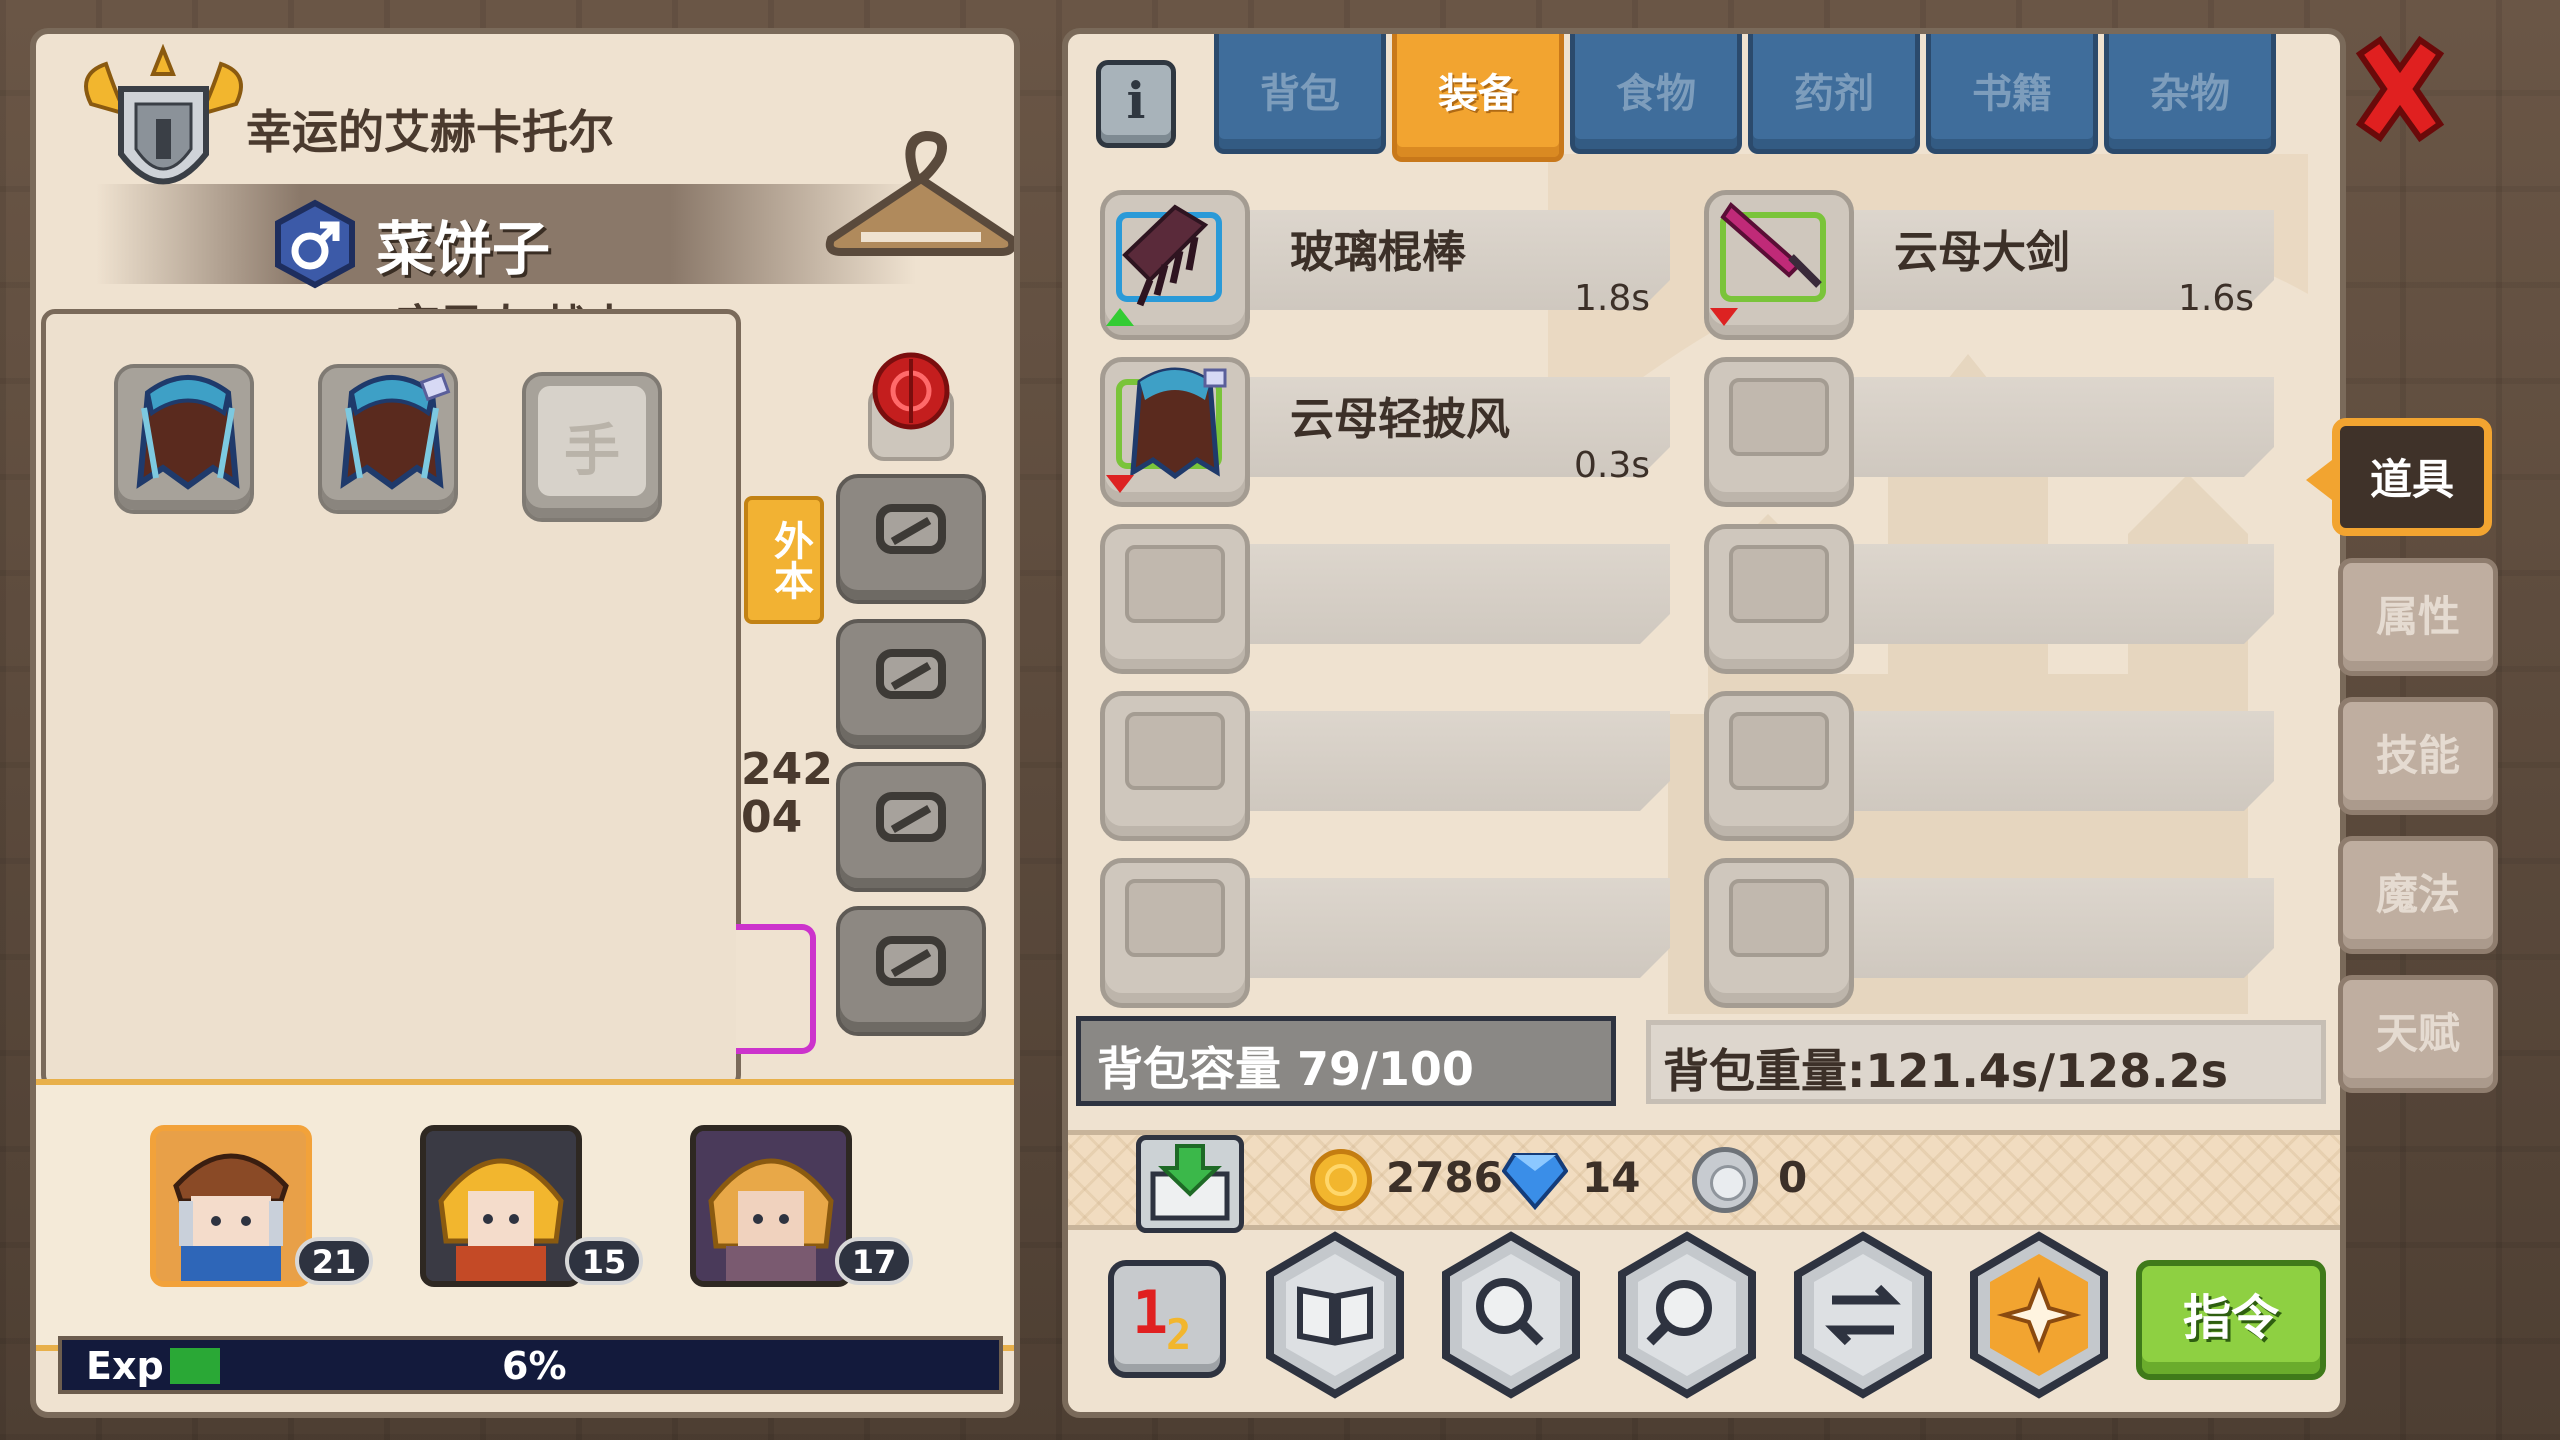 The height and width of the screenshot is (1440, 2560). Describe the element at coordinates (1611, 465) in the screenshot. I see `item-weight: 0.3s` at that location.